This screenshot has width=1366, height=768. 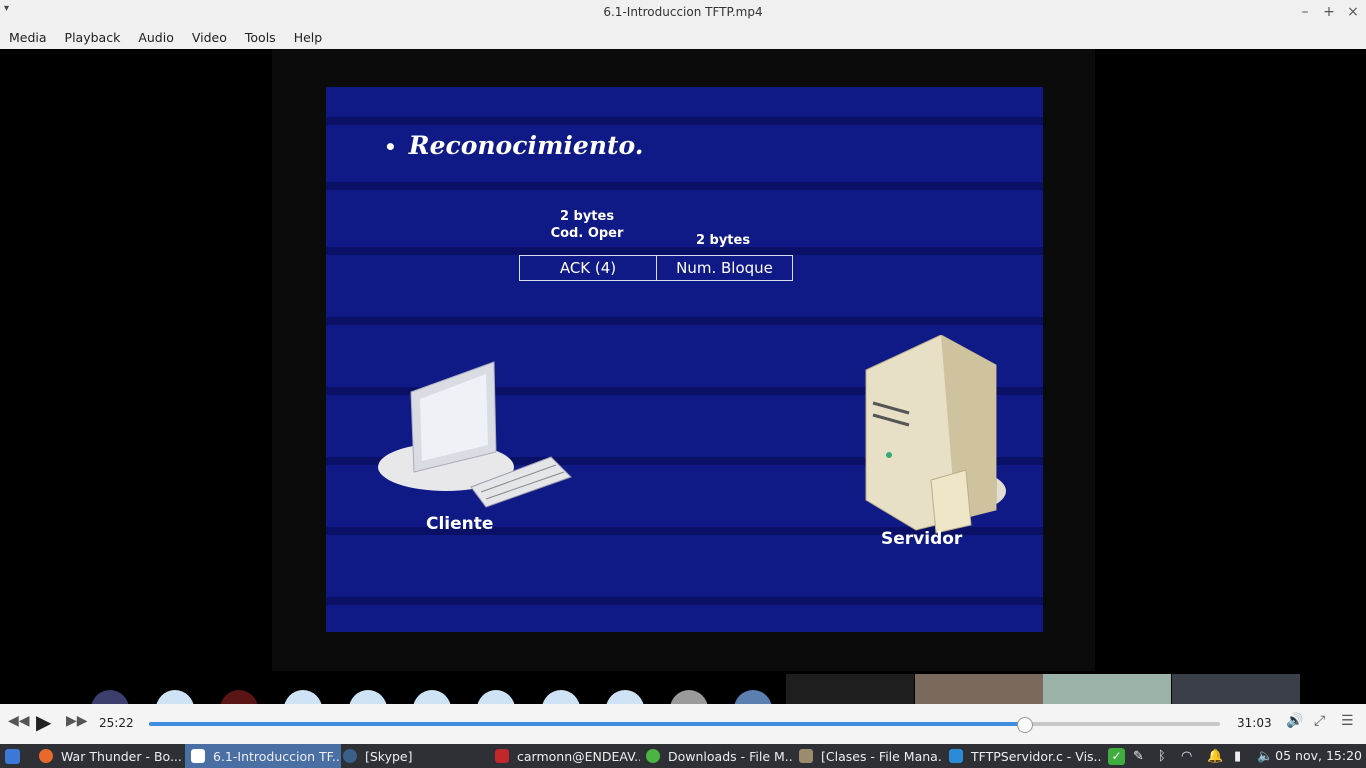 I want to click on task-label: [Skype], so click(x=389, y=756).